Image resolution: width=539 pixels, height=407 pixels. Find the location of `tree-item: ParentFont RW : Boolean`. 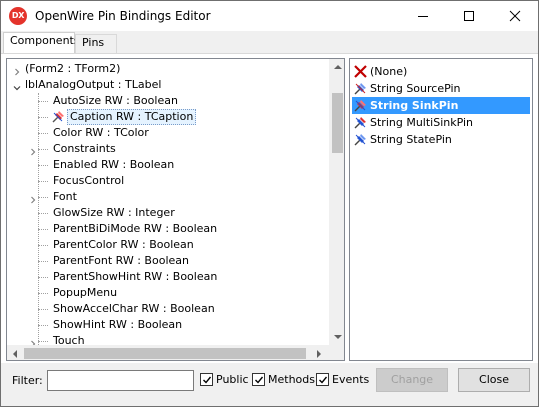

tree-item: ParentFont RW : Boolean is located at coordinates (168, 261).